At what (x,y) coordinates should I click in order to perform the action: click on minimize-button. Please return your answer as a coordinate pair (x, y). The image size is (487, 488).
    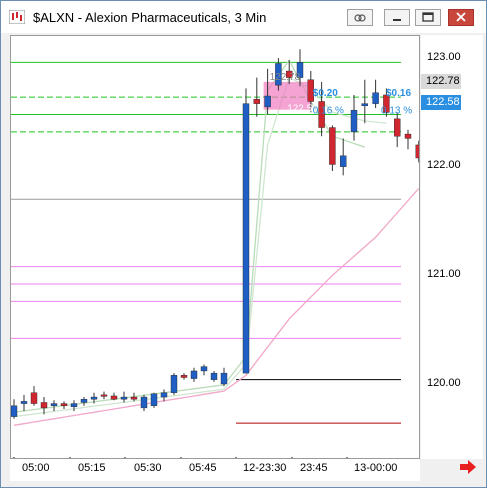
    Looking at the image, I should click on (397, 17).